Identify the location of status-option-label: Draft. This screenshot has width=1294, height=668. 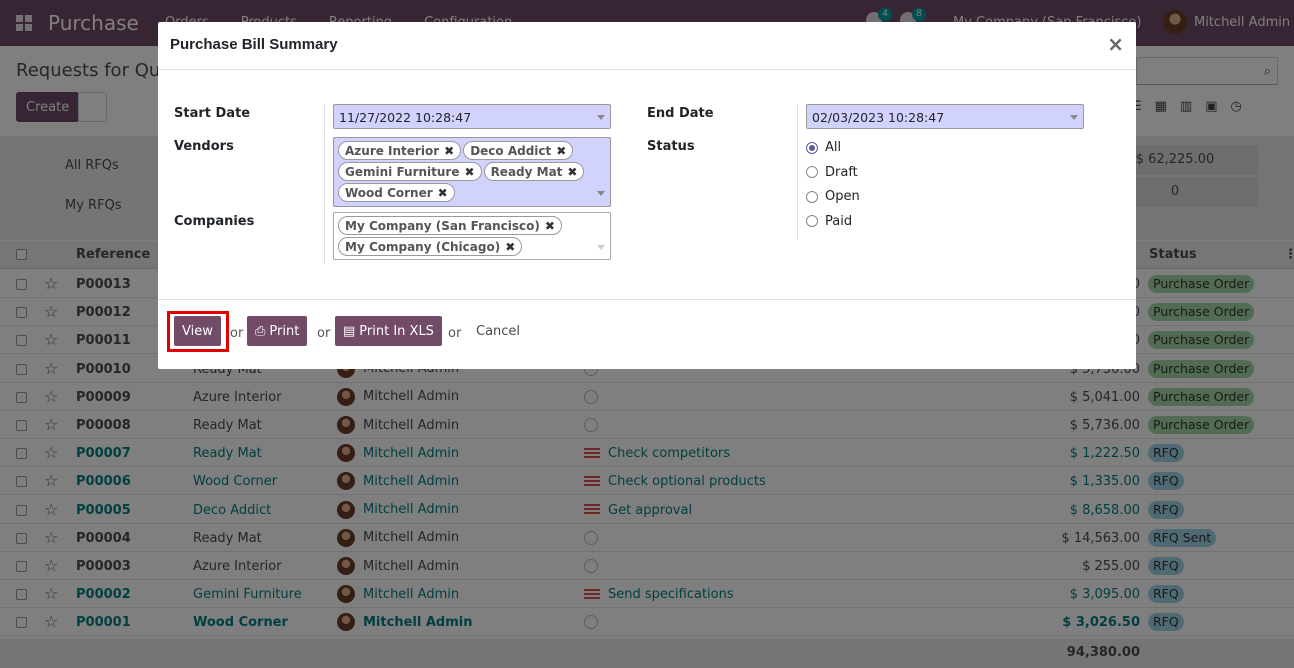
(841, 172).